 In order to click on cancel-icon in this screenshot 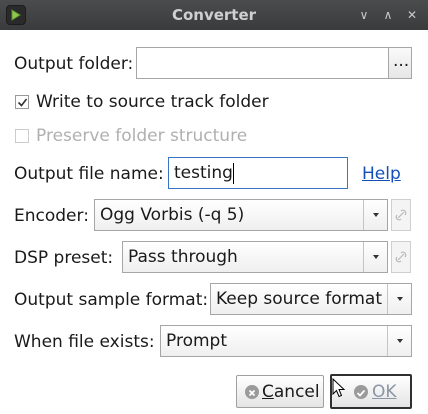, I will do `click(252, 392)`.